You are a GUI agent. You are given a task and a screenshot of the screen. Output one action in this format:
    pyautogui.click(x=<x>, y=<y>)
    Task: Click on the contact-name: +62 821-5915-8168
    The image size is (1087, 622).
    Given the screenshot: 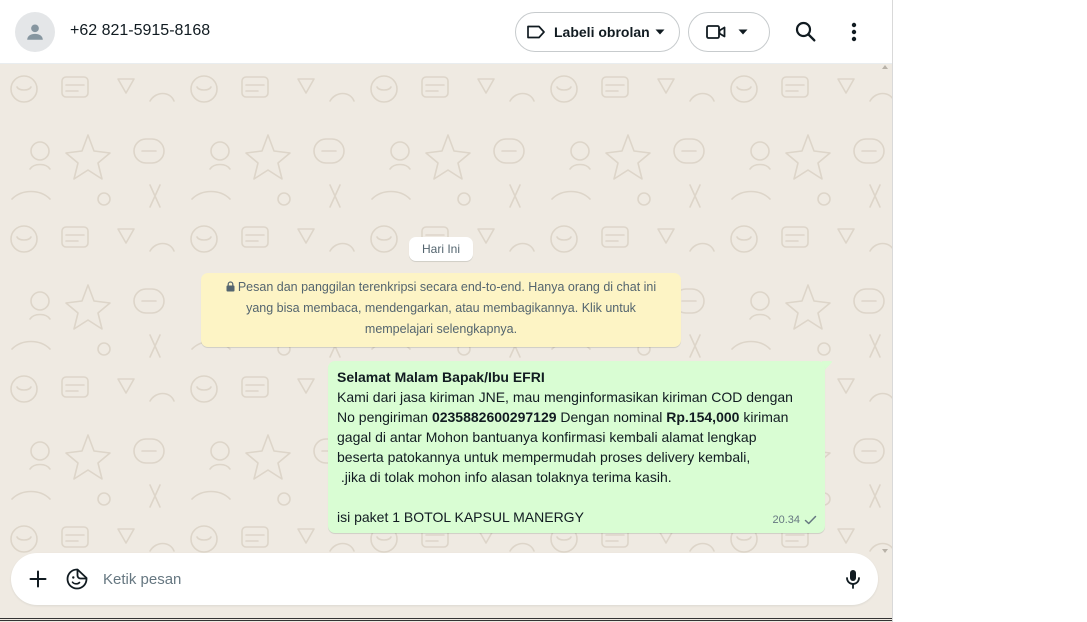 What is the action you would take?
    pyautogui.click(x=140, y=31)
    